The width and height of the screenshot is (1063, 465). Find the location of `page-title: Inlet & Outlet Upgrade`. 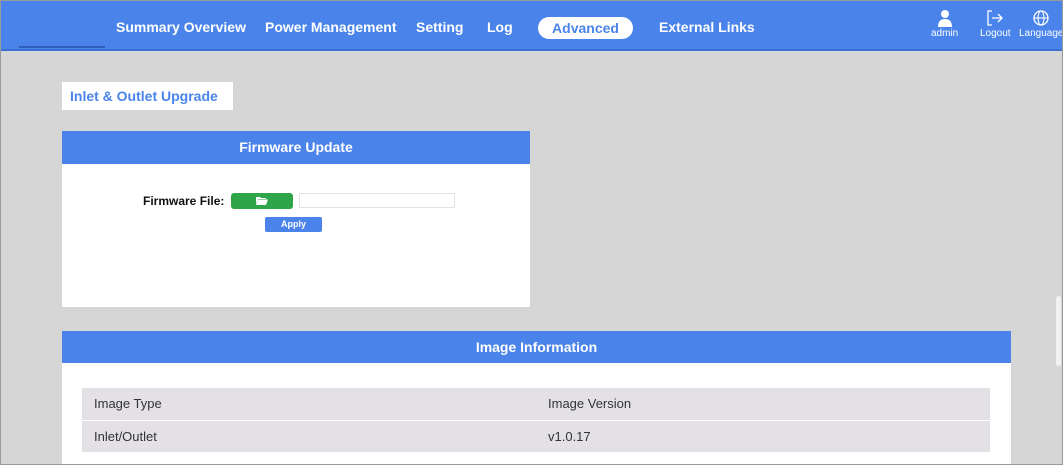

page-title: Inlet & Outlet Upgrade is located at coordinates (147, 96).